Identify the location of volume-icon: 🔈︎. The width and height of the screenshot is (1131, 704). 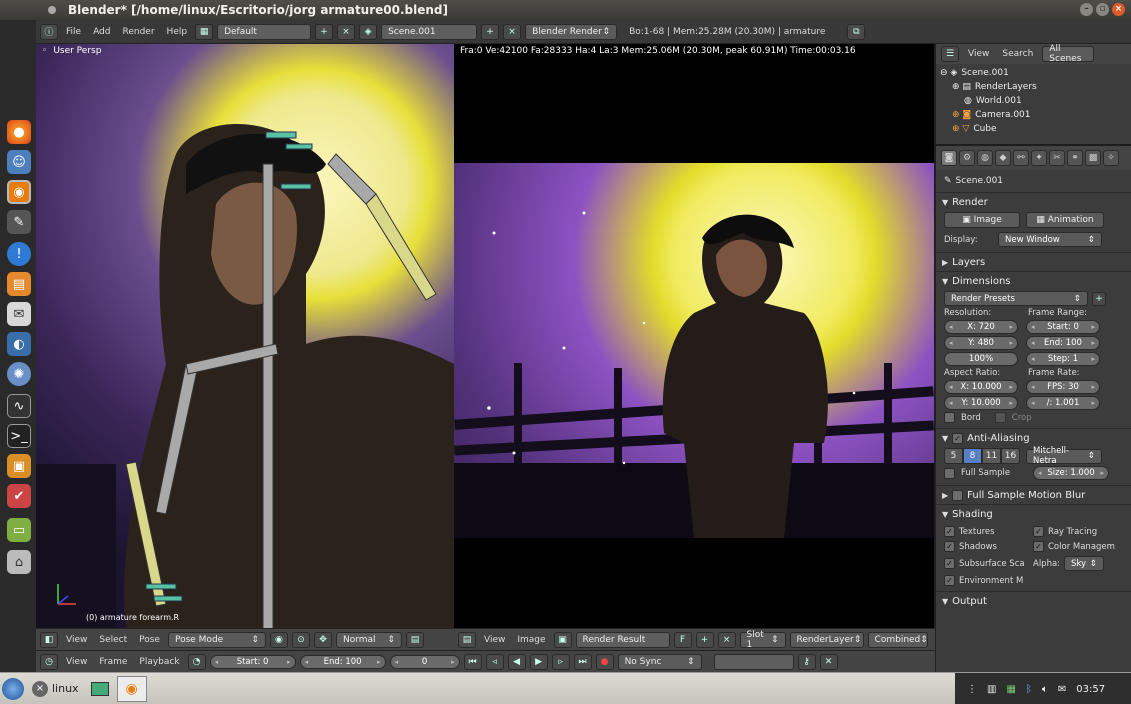
(1045, 689).